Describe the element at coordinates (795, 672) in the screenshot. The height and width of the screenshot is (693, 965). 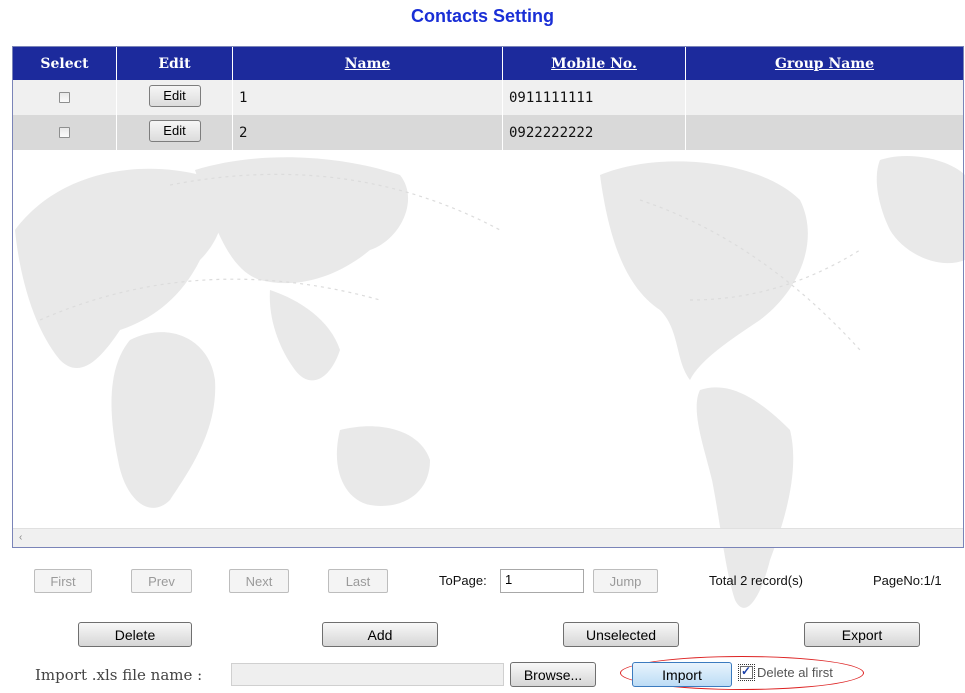
I see `delete-all-first-label: Delete al first` at that location.